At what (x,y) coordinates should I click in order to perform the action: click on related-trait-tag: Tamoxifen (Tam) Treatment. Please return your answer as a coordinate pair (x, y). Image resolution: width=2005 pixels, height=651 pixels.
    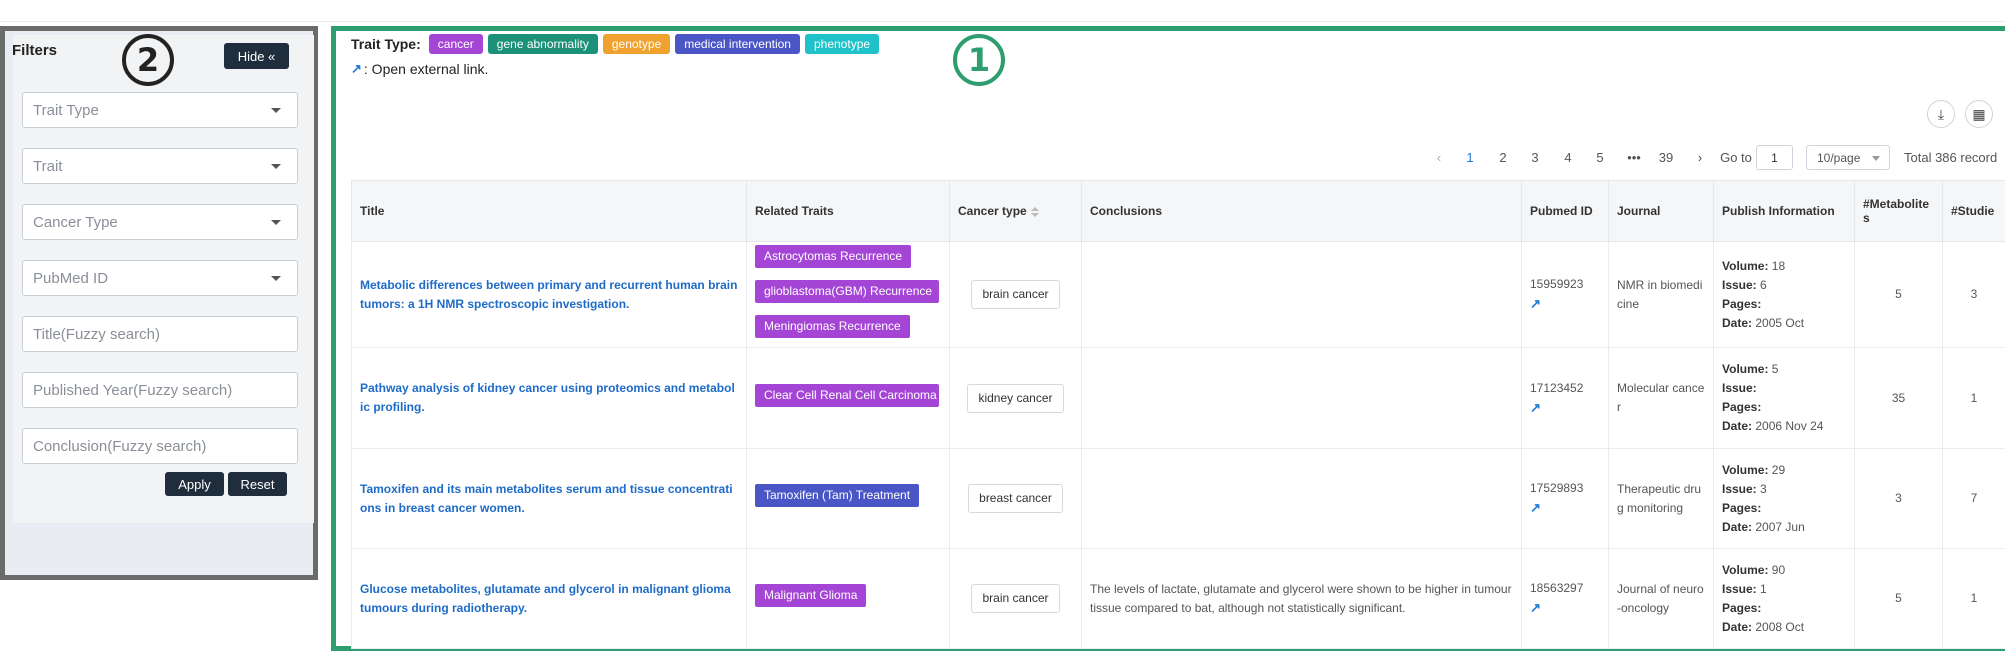
    Looking at the image, I should click on (837, 495).